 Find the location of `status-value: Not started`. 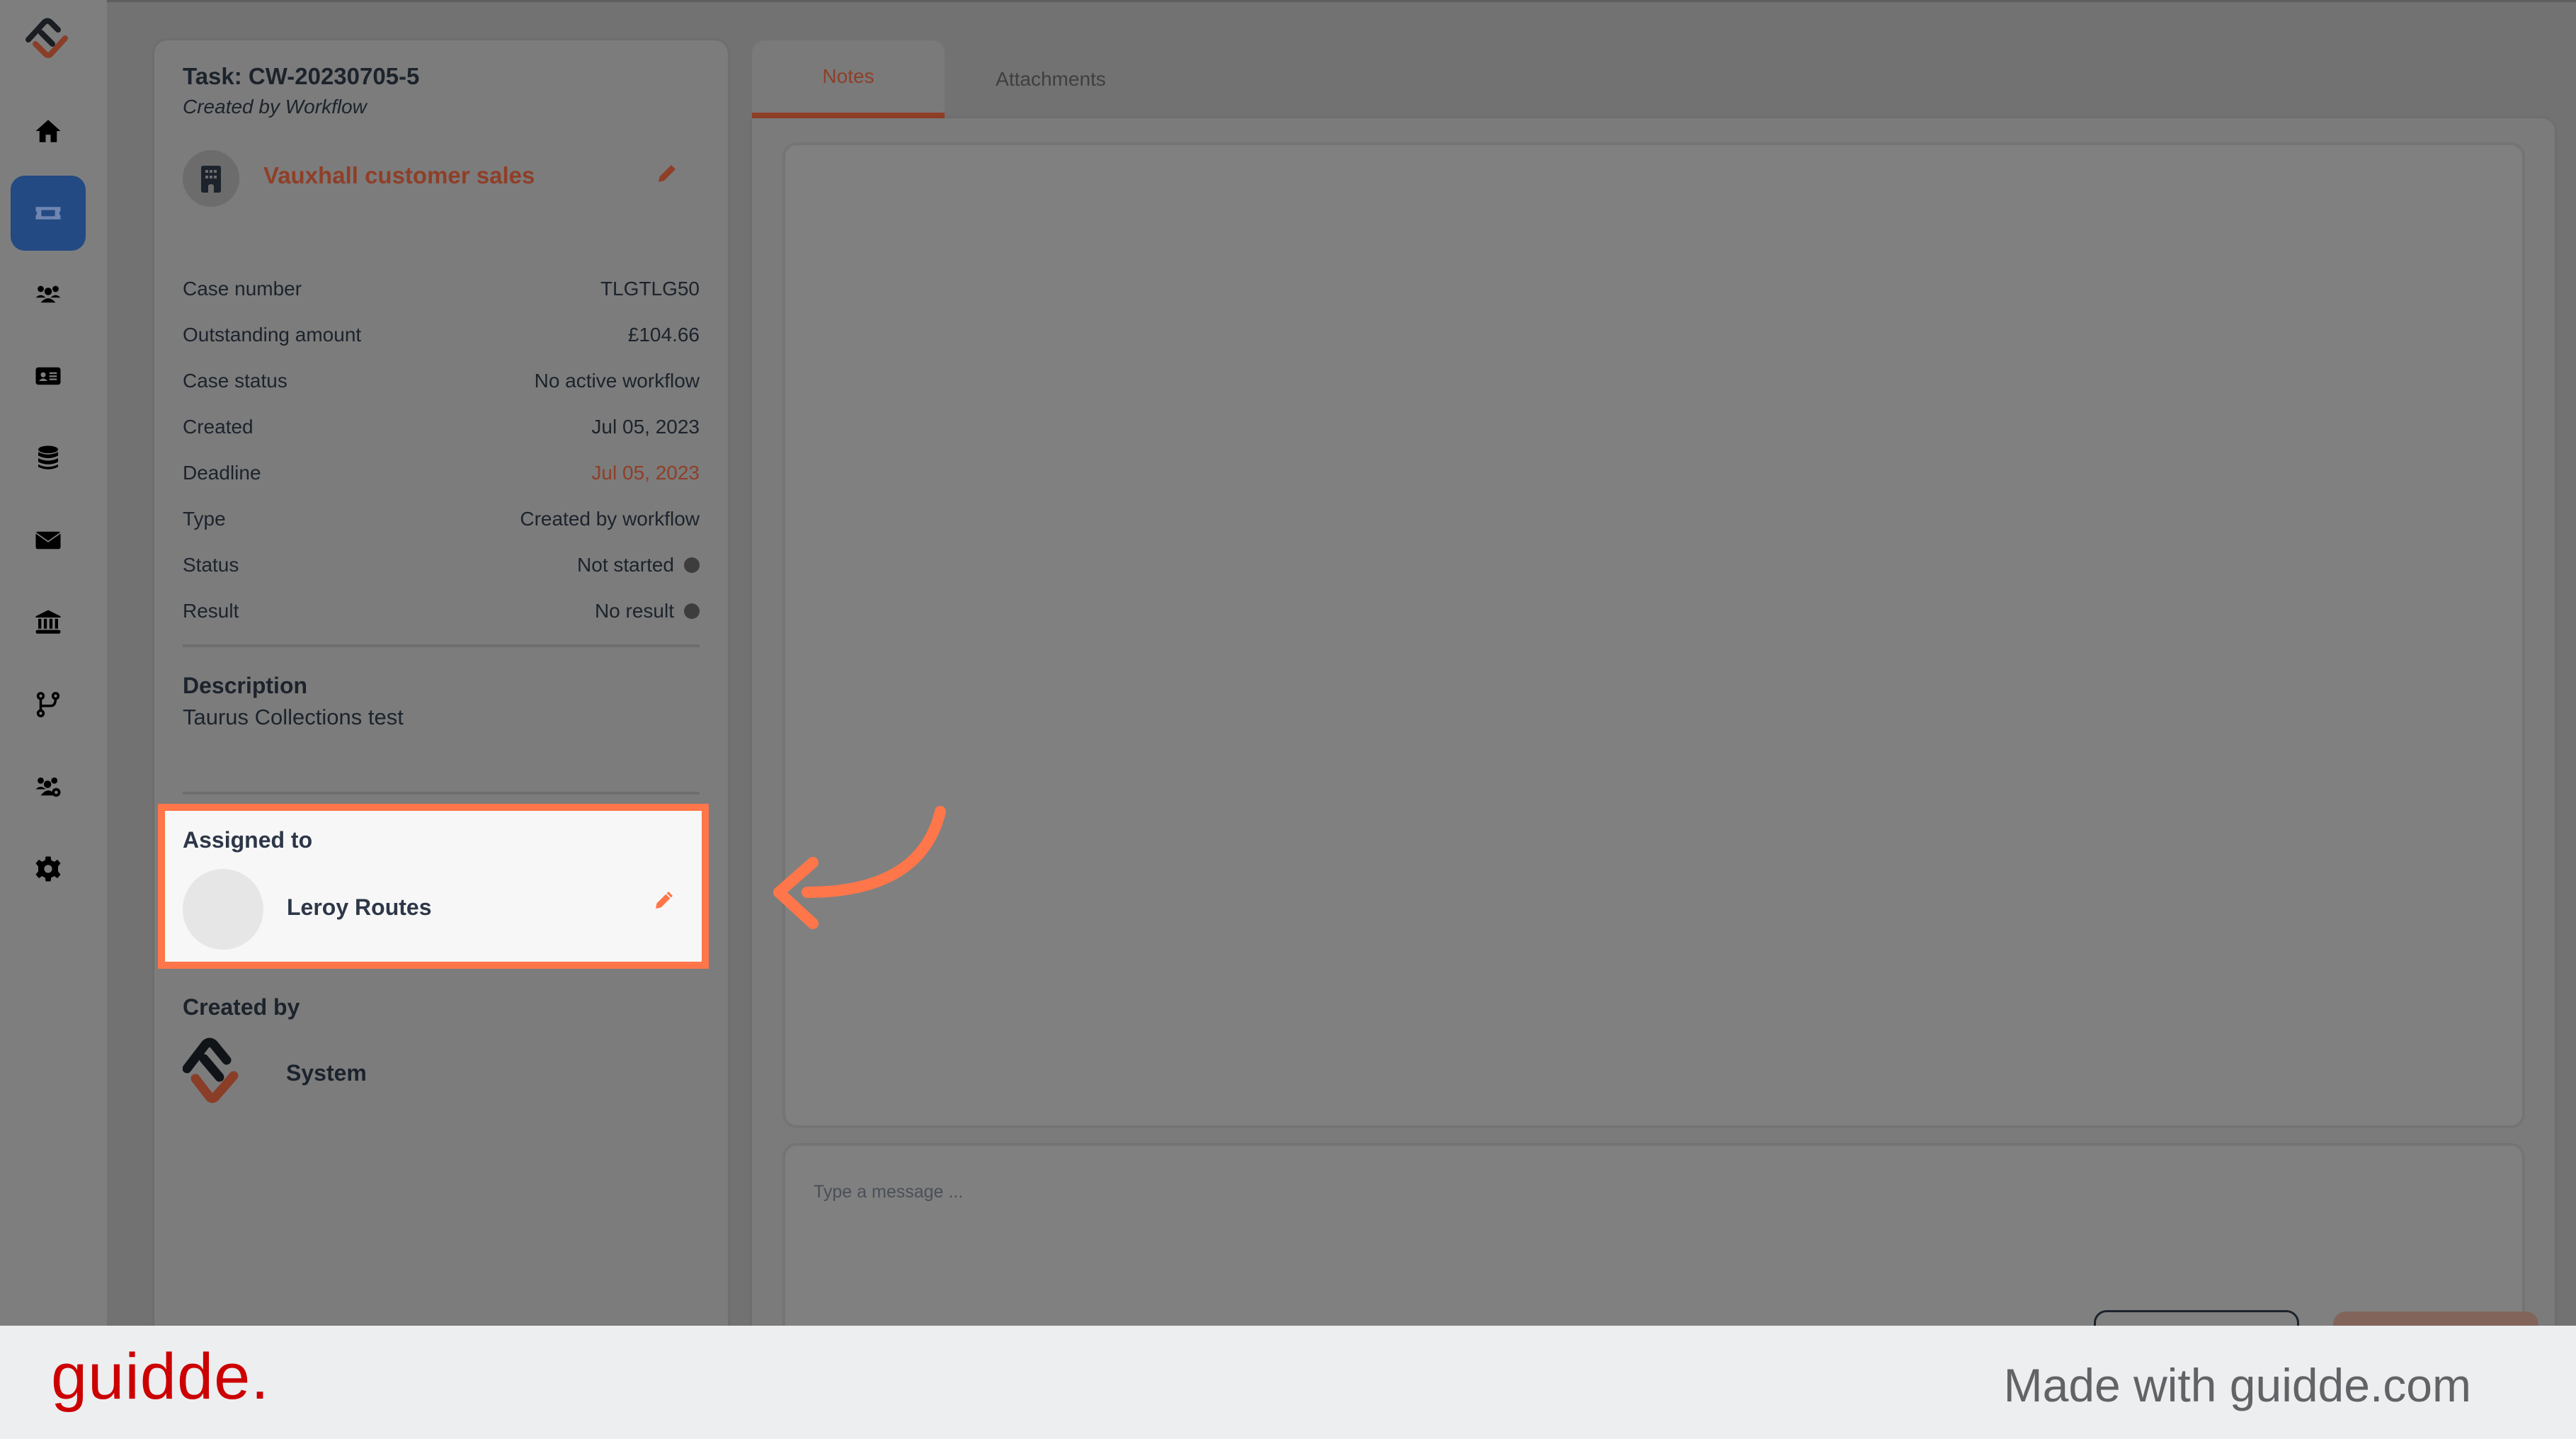

status-value: Not started is located at coordinates (625, 565).